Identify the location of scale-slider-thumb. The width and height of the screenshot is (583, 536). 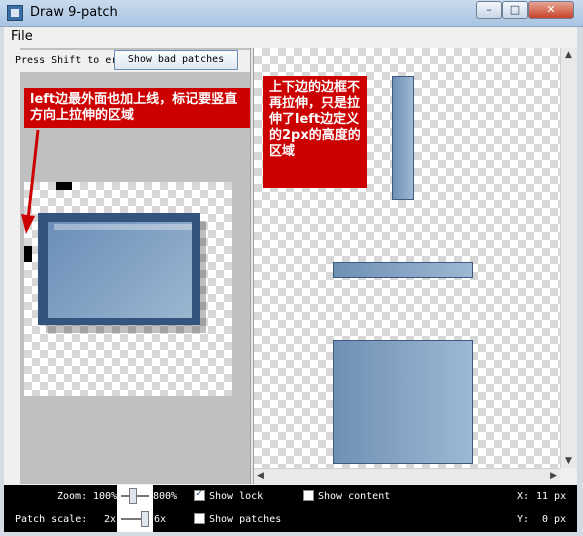
(145, 519).